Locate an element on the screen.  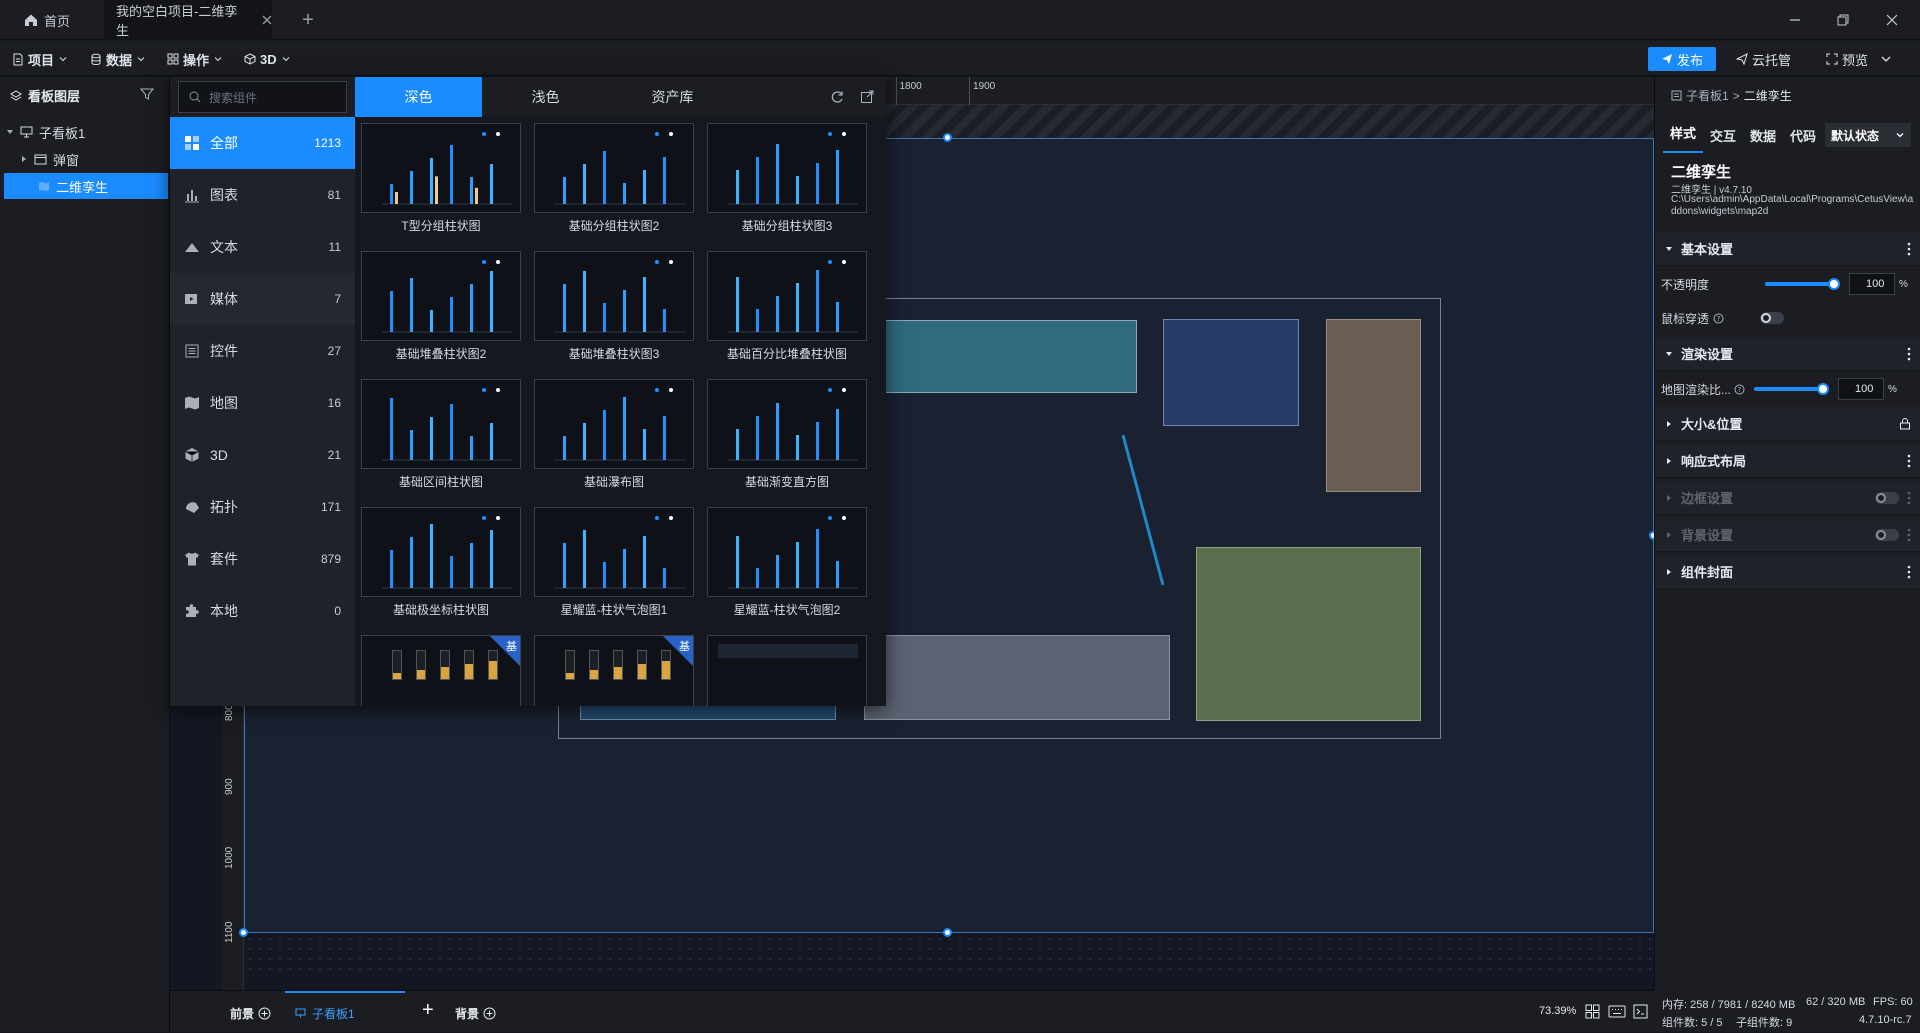
category-media: 媒体 7 is located at coordinates (262, 299).